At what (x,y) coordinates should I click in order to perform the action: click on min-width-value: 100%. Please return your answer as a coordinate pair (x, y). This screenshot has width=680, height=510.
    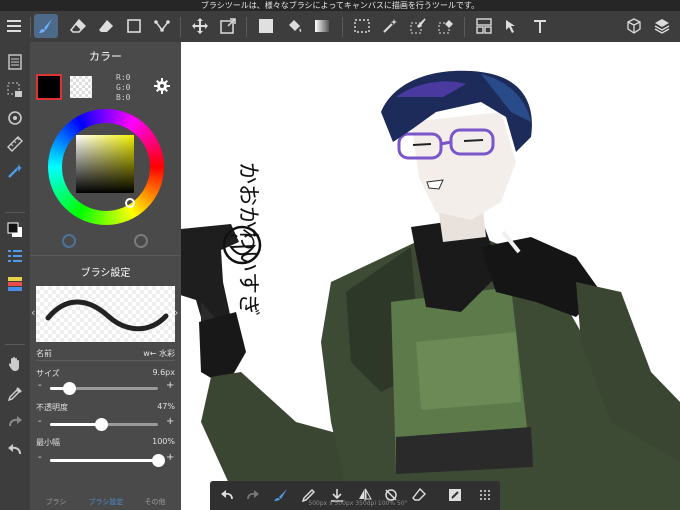
    Looking at the image, I should click on (163, 441).